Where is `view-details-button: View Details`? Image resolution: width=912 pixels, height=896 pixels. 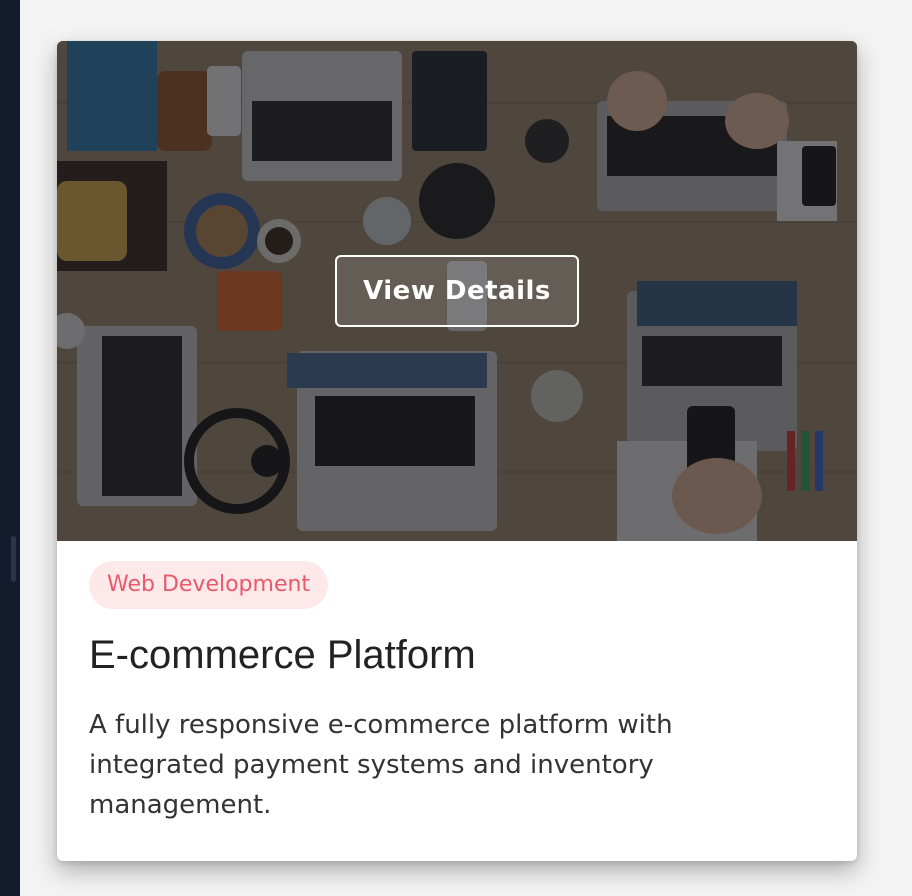 view-details-button: View Details is located at coordinates (457, 291).